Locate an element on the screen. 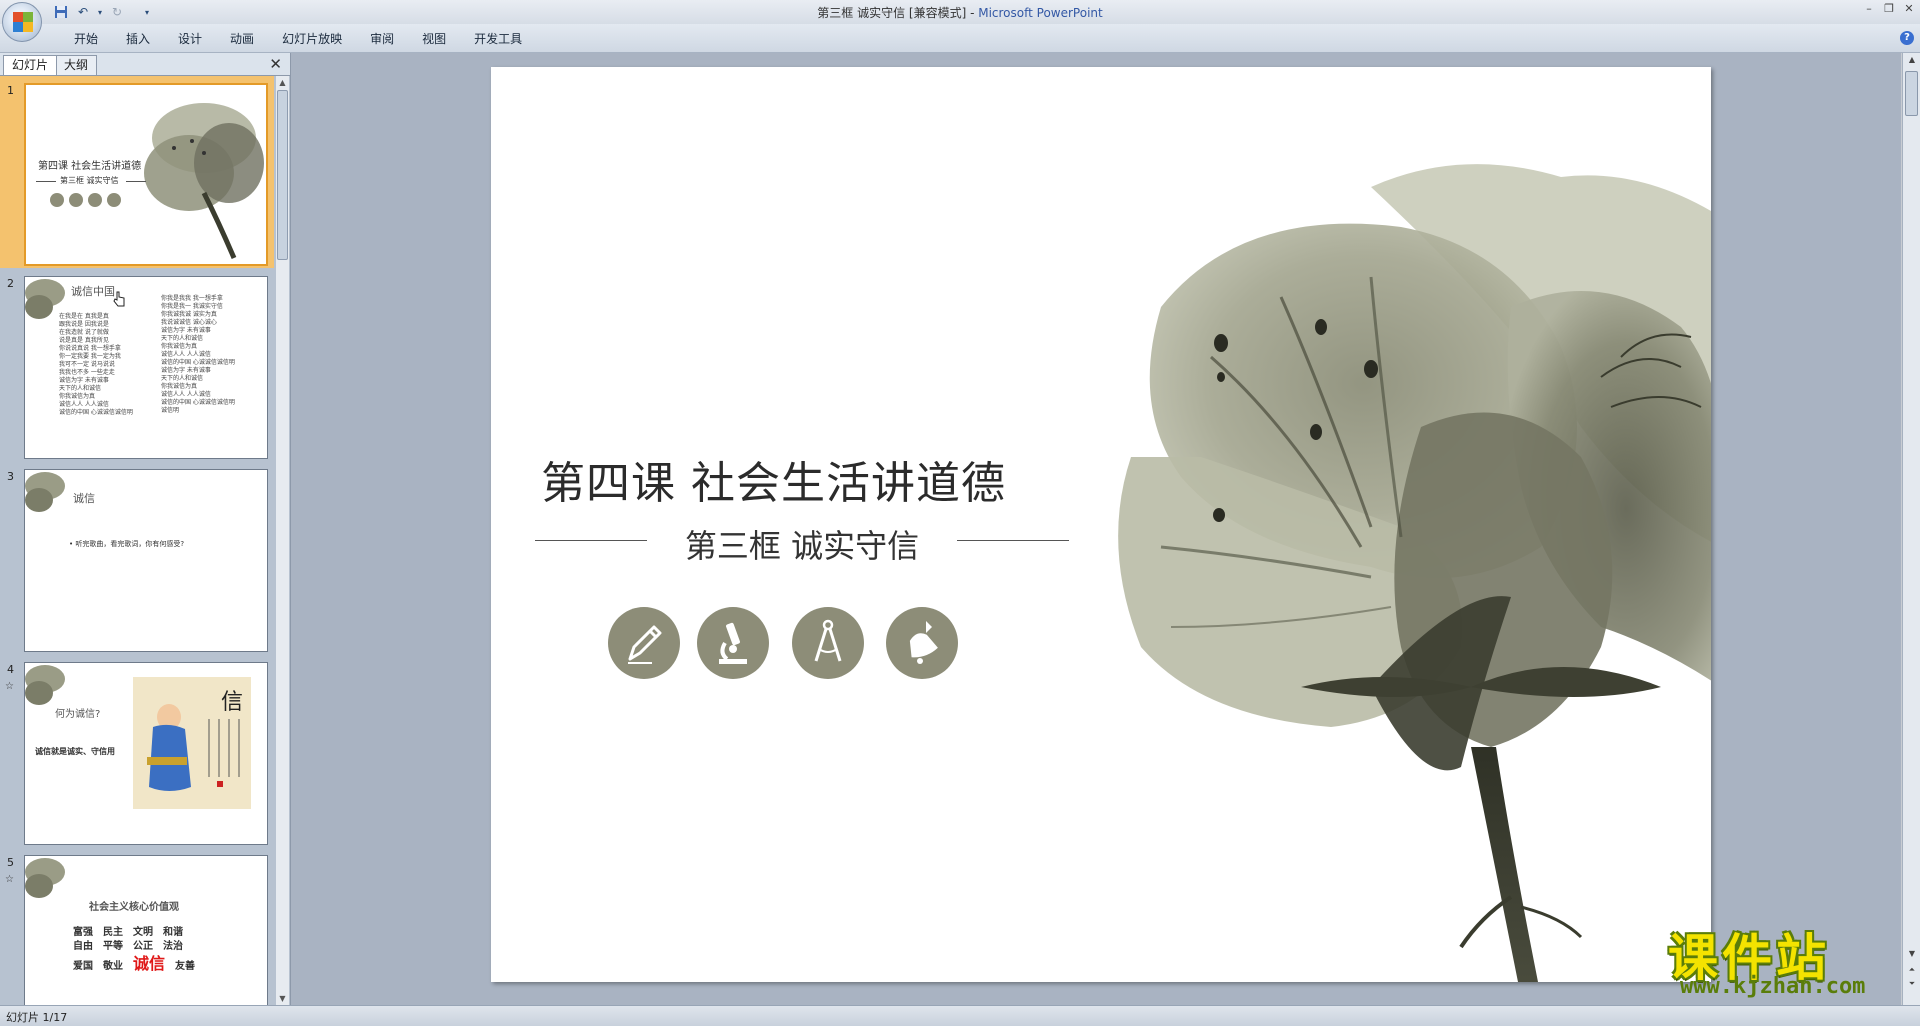  slide-preview: 第四课 社会生活讲道德 第三框 诚实守信 is located at coordinates (146, 174).